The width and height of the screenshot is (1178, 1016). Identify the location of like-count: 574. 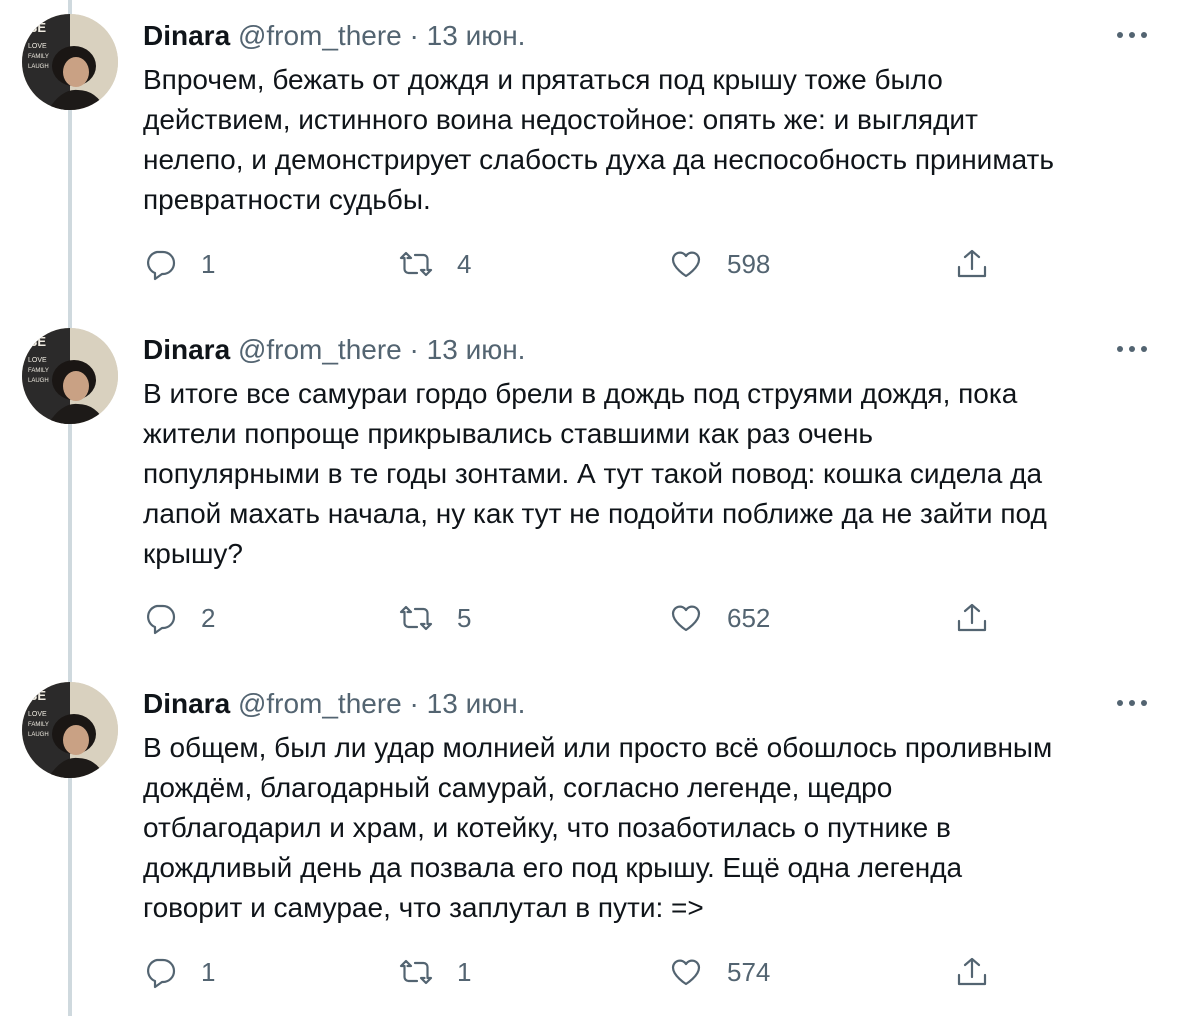
(749, 971).